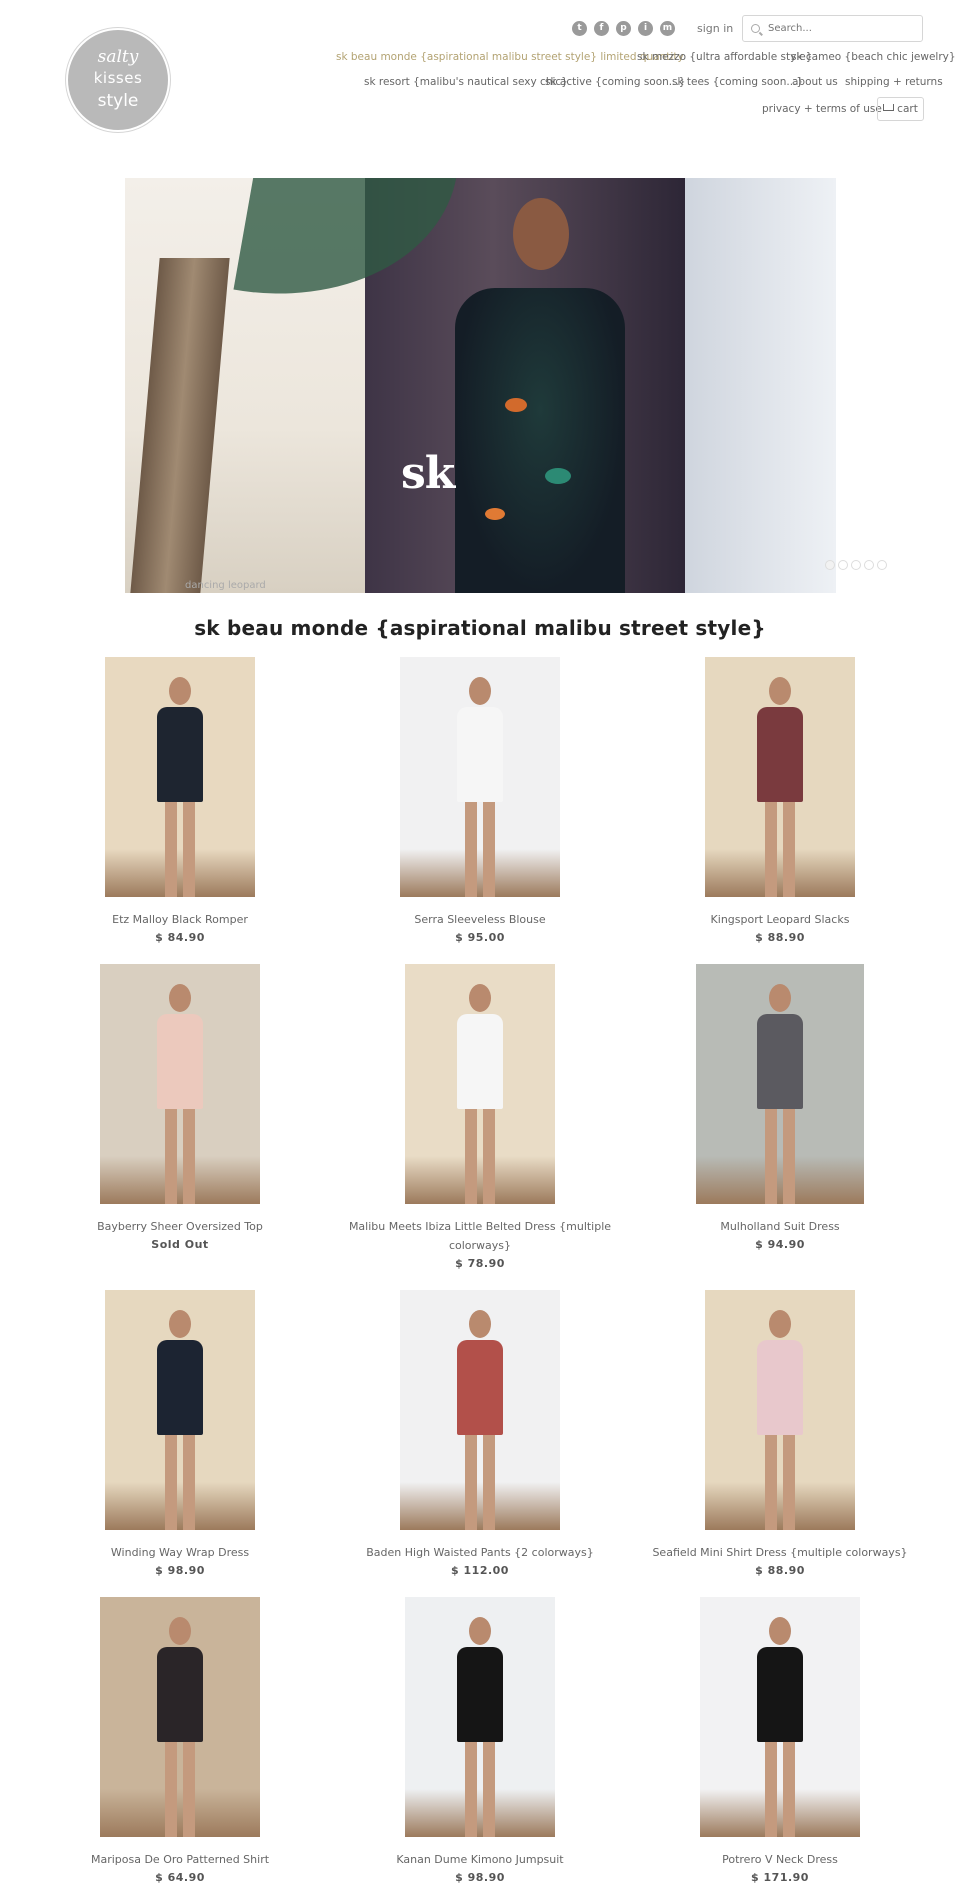  What do you see at coordinates (873, 57) in the screenshot?
I see `nav-sk-cameo: sk cameo {beach chic jewelry}` at bounding box center [873, 57].